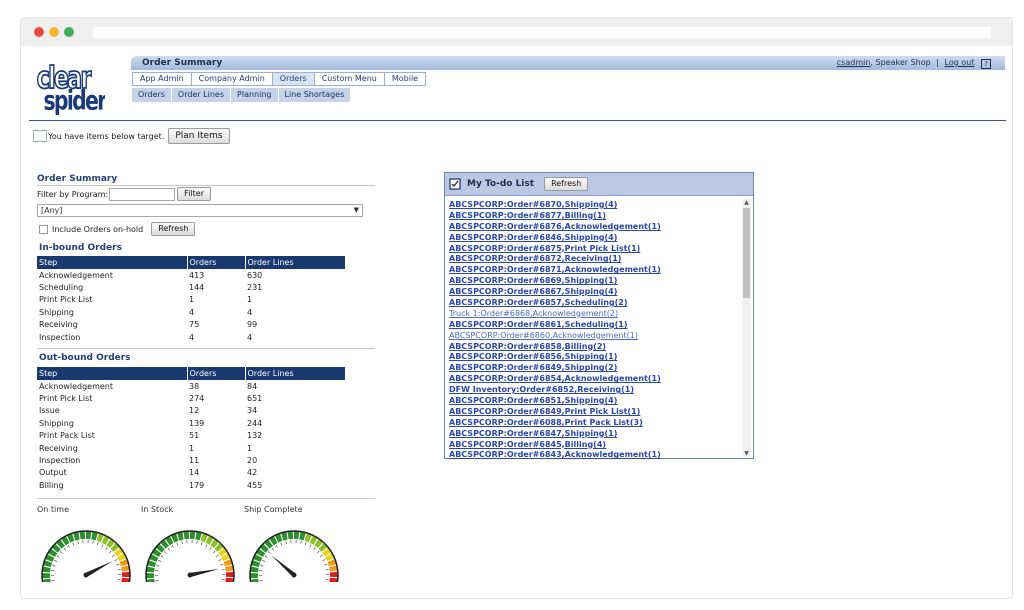  Describe the element at coordinates (197, 399) in the screenshot. I see `outbound-cell-orders: 274` at that location.